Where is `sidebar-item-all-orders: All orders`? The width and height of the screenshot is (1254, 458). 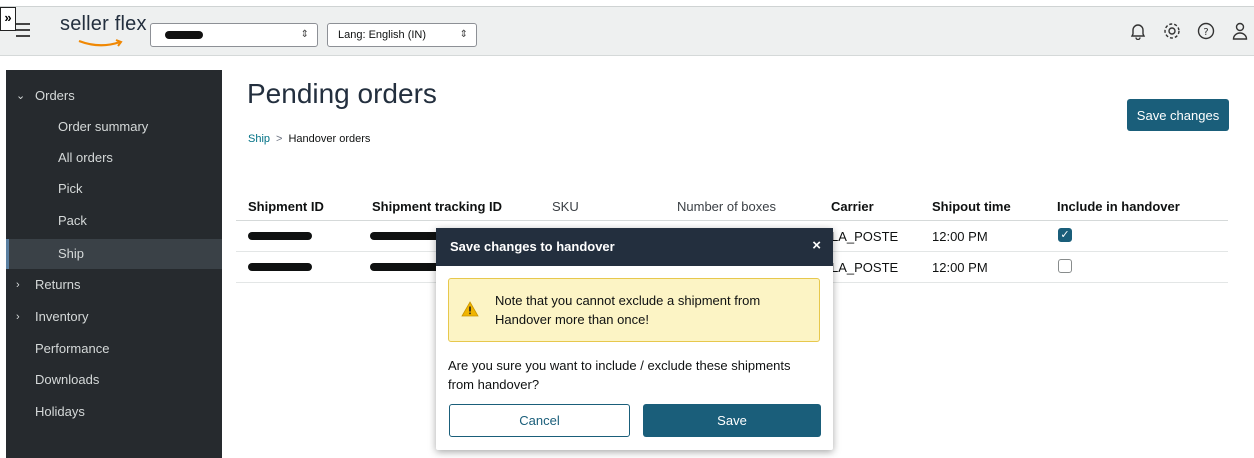 sidebar-item-all-orders: All orders is located at coordinates (114, 158).